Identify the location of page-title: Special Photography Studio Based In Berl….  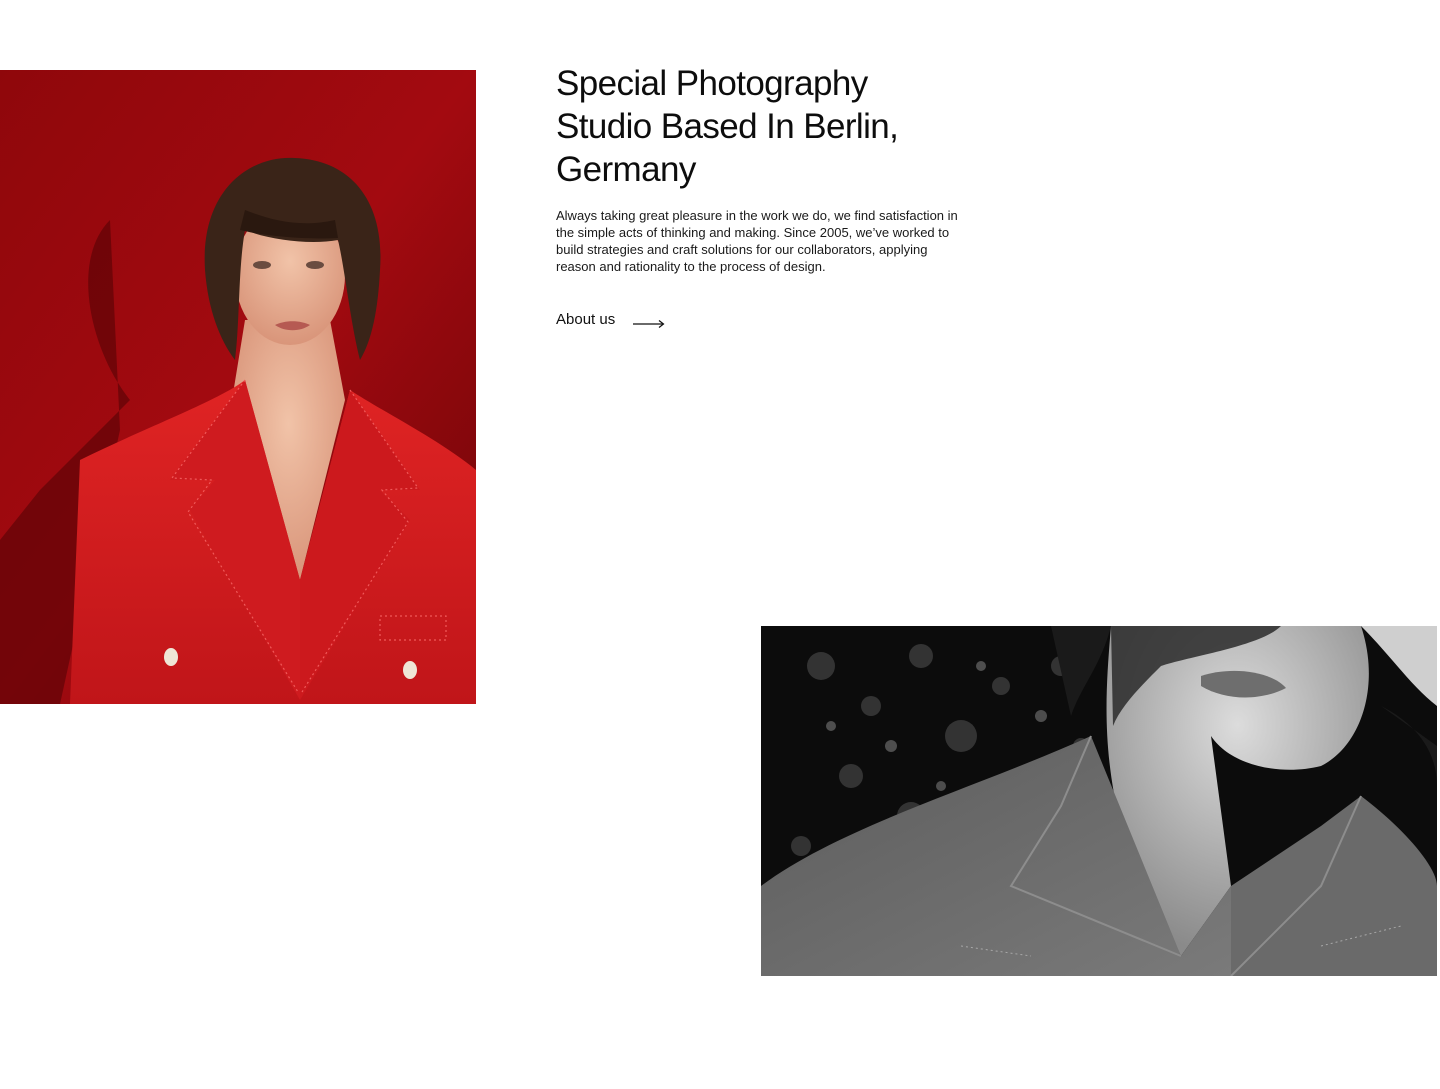
(727, 126).